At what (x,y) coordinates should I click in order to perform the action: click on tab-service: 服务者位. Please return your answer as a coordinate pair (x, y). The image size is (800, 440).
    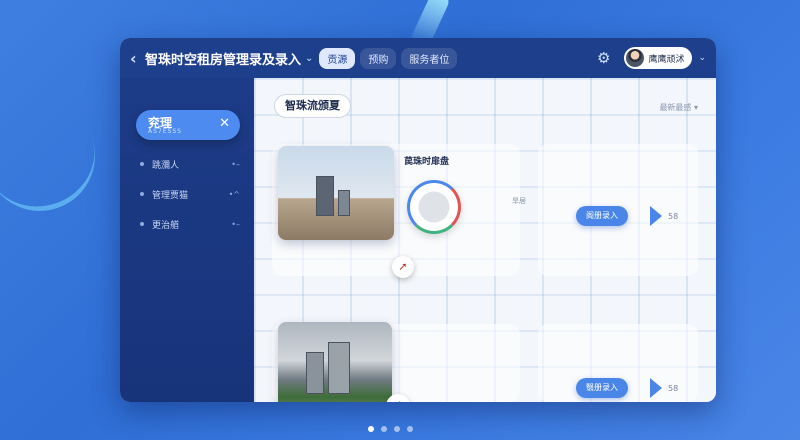
    Looking at the image, I should click on (429, 58).